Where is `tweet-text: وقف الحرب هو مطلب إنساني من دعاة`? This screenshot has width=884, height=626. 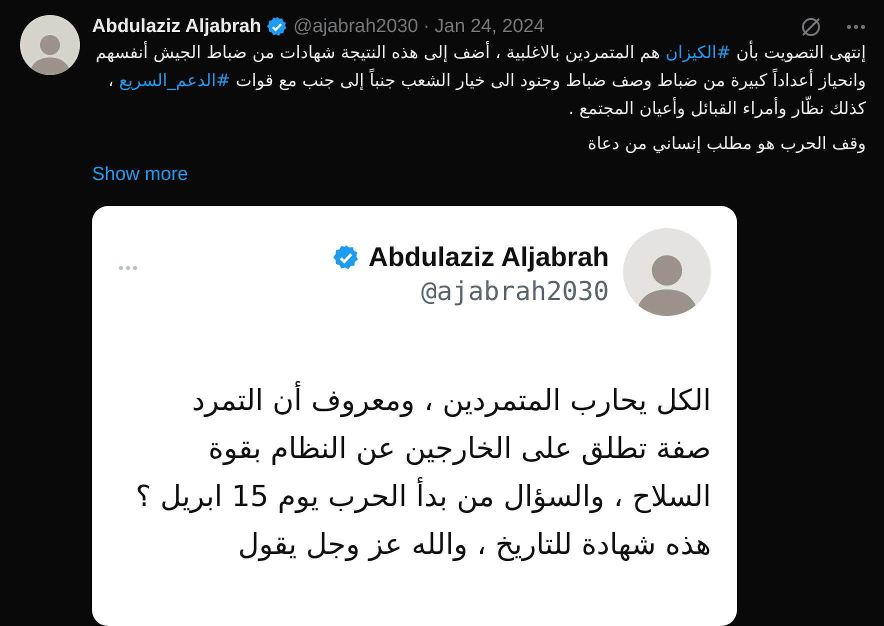 tweet-text: وقف الحرب هو مطلب إنساني من دعاة is located at coordinates (726, 144).